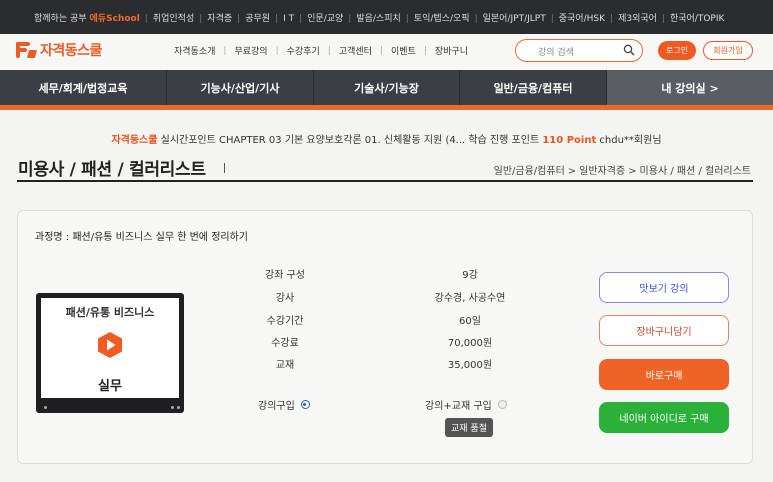 The height and width of the screenshot is (482, 773). What do you see at coordinates (325, 19) in the screenshot?
I see `top-link: 인문/교양` at bounding box center [325, 19].